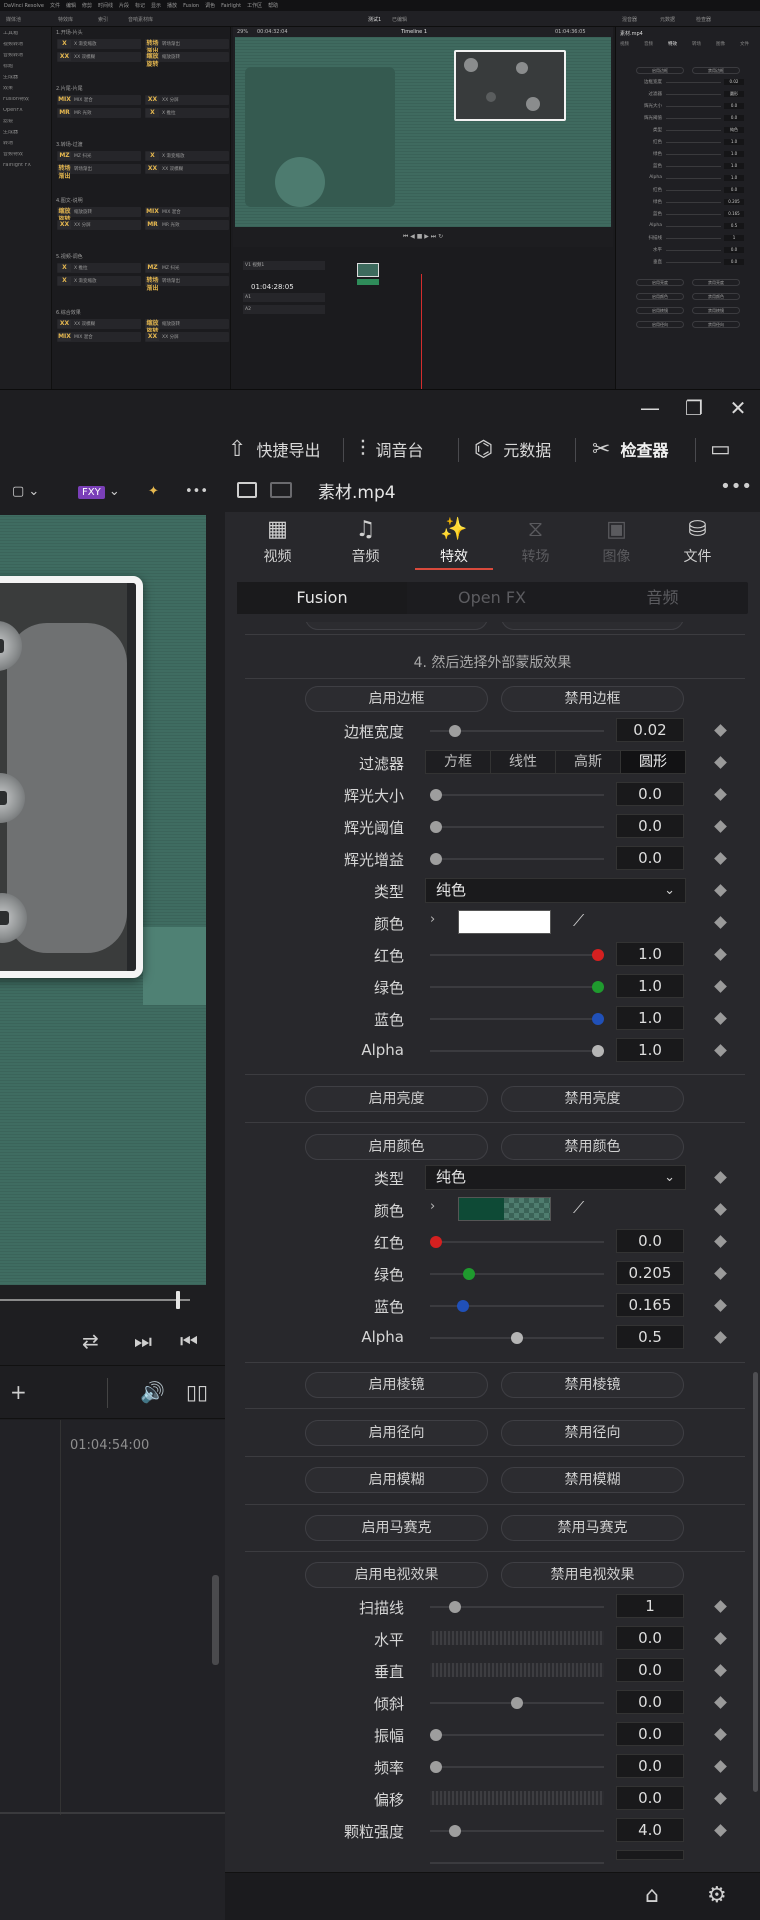 The width and height of the screenshot is (760, 1920). I want to click on next-frame-icon: ⏭, so click(143, 1341).